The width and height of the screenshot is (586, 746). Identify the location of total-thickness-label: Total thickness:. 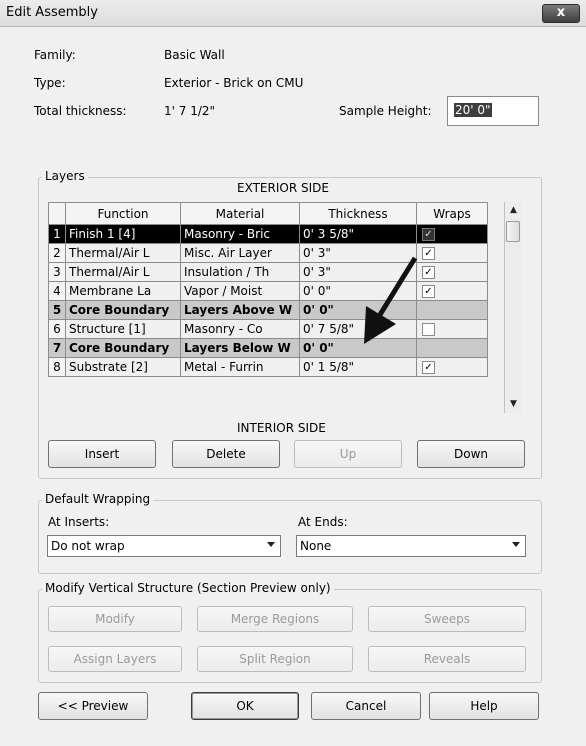
(80, 111).